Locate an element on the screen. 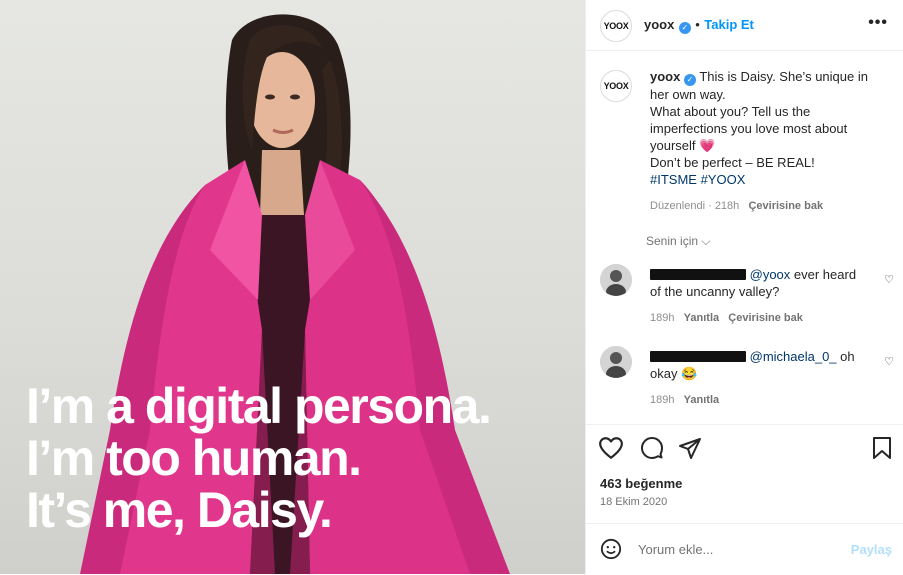 The height and width of the screenshot is (575, 903). follow-button: Takip Et is located at coordinates (729, 24).